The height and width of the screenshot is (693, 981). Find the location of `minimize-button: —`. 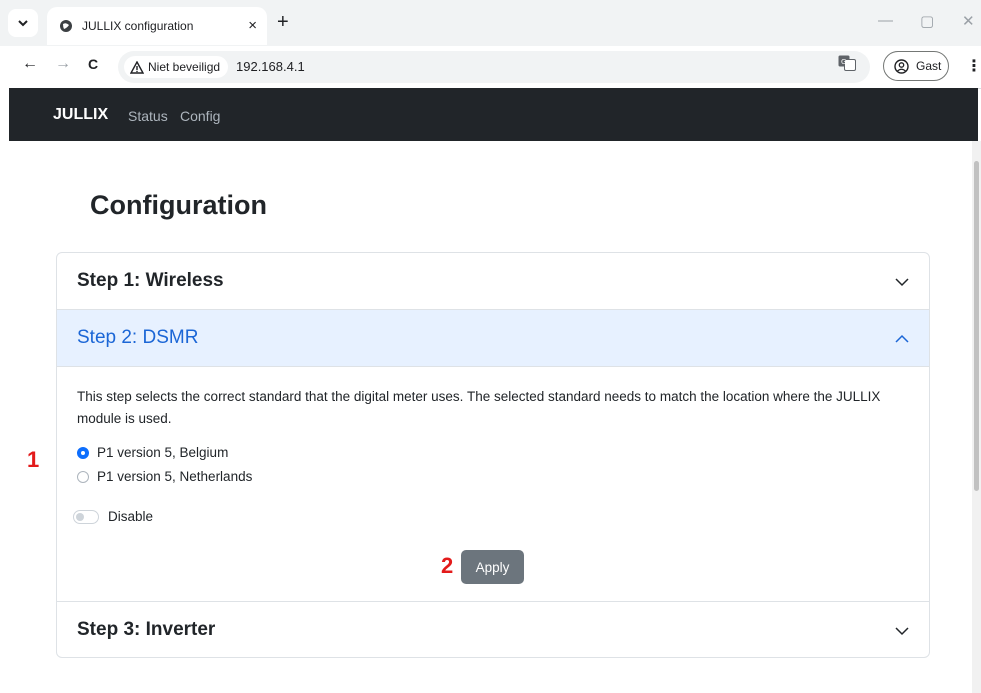

minimize-button: — is located at coordinates (885, 20).